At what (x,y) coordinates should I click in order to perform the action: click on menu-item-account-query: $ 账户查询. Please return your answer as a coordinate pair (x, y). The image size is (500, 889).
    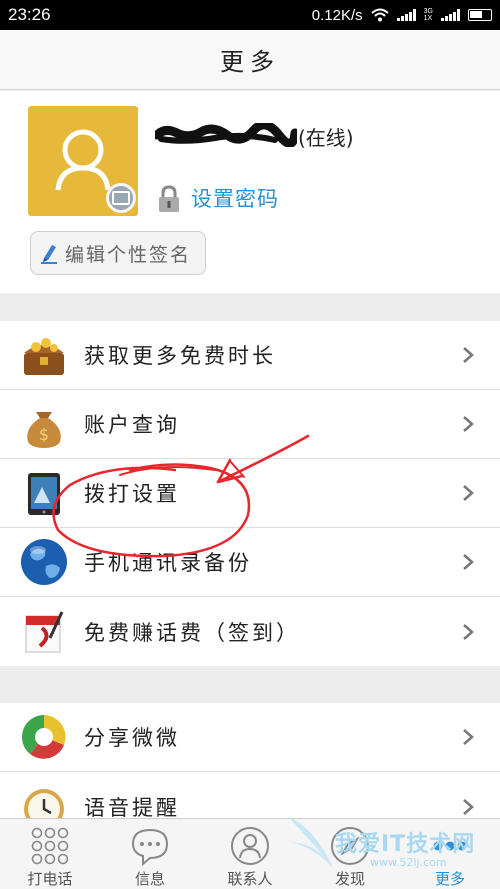
    Looking at the image, I should click on (250, 424).